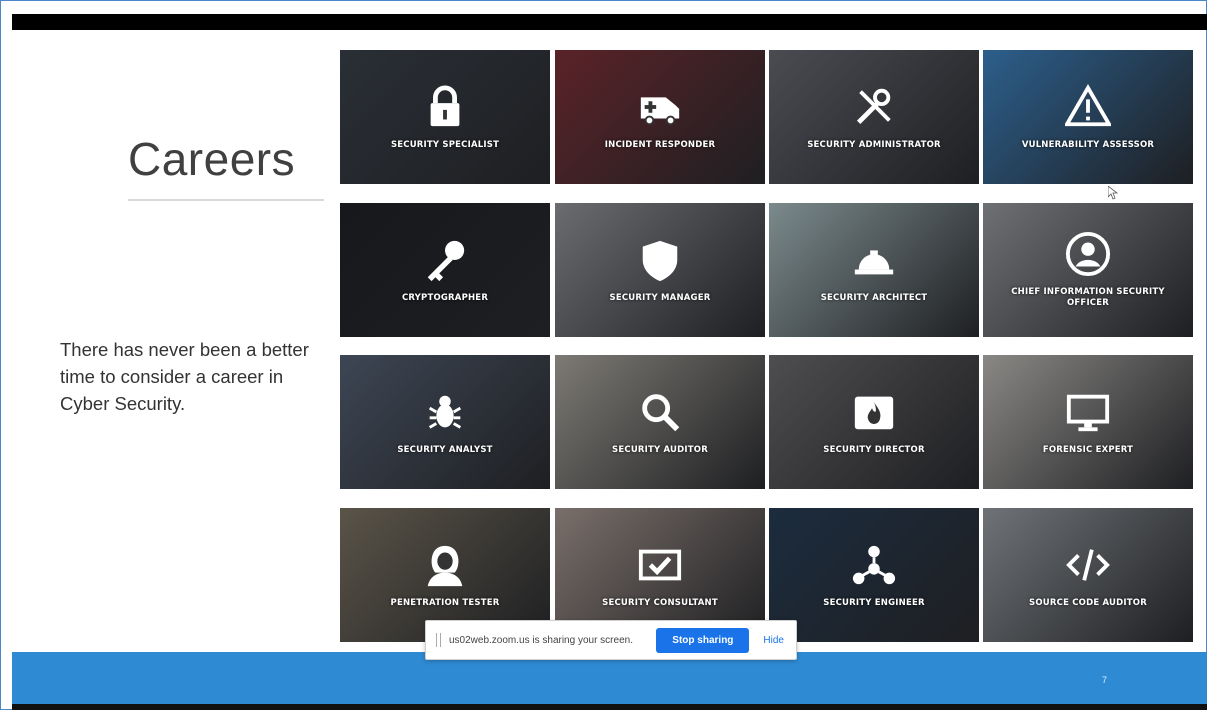  I want to click on career-tile-label: SECURITY ANALYST, so click(445, 449).